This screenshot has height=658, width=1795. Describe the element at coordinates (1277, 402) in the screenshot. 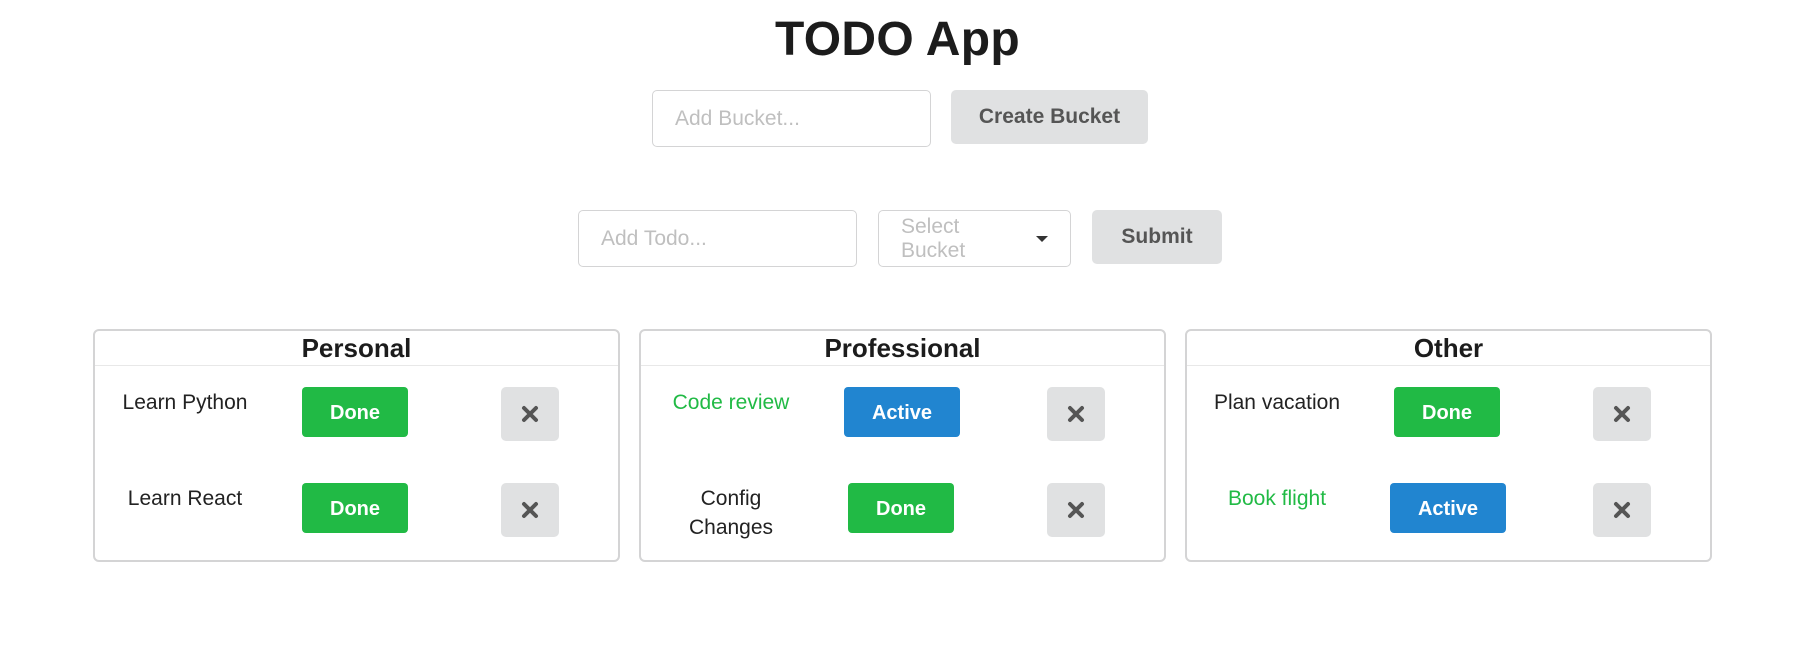

I see `todo-label: Plan vacation` at that location.